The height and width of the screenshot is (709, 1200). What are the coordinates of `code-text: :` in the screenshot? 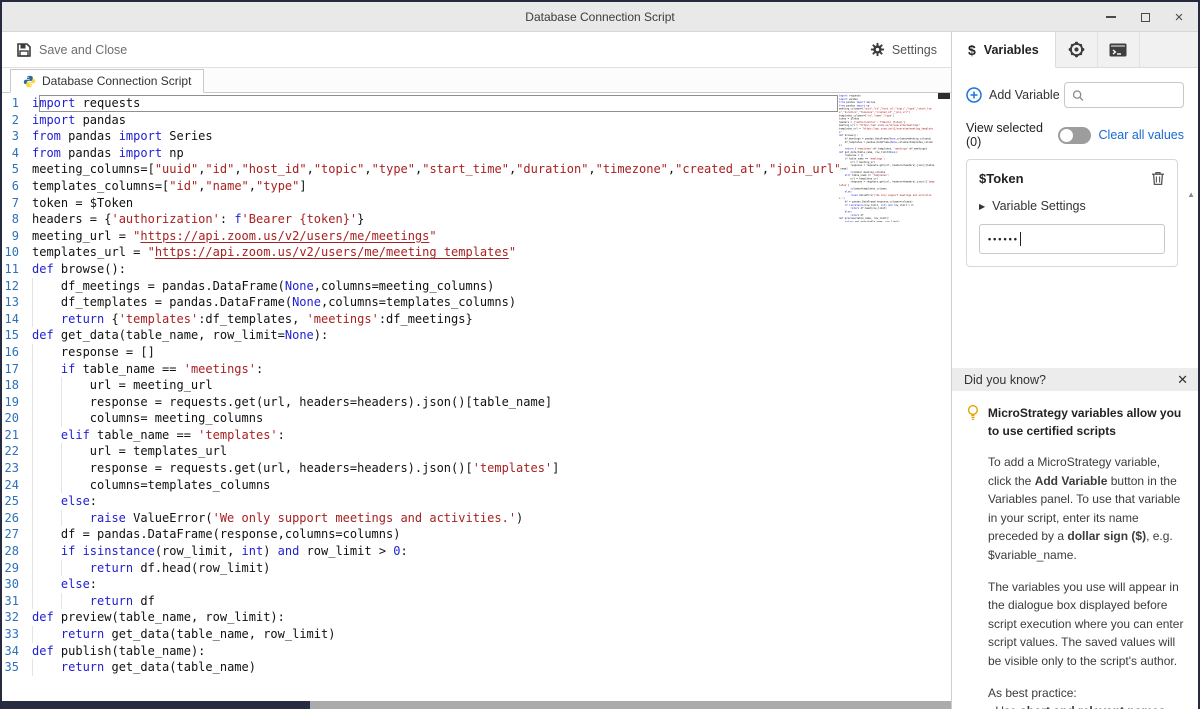 It's located at (93, 501).